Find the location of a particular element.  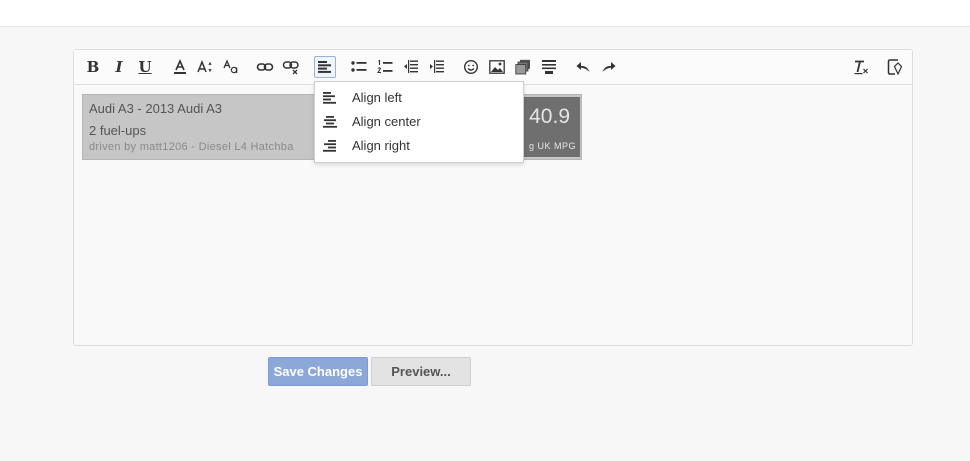

smiley-button is located at coordinates (471, 67).